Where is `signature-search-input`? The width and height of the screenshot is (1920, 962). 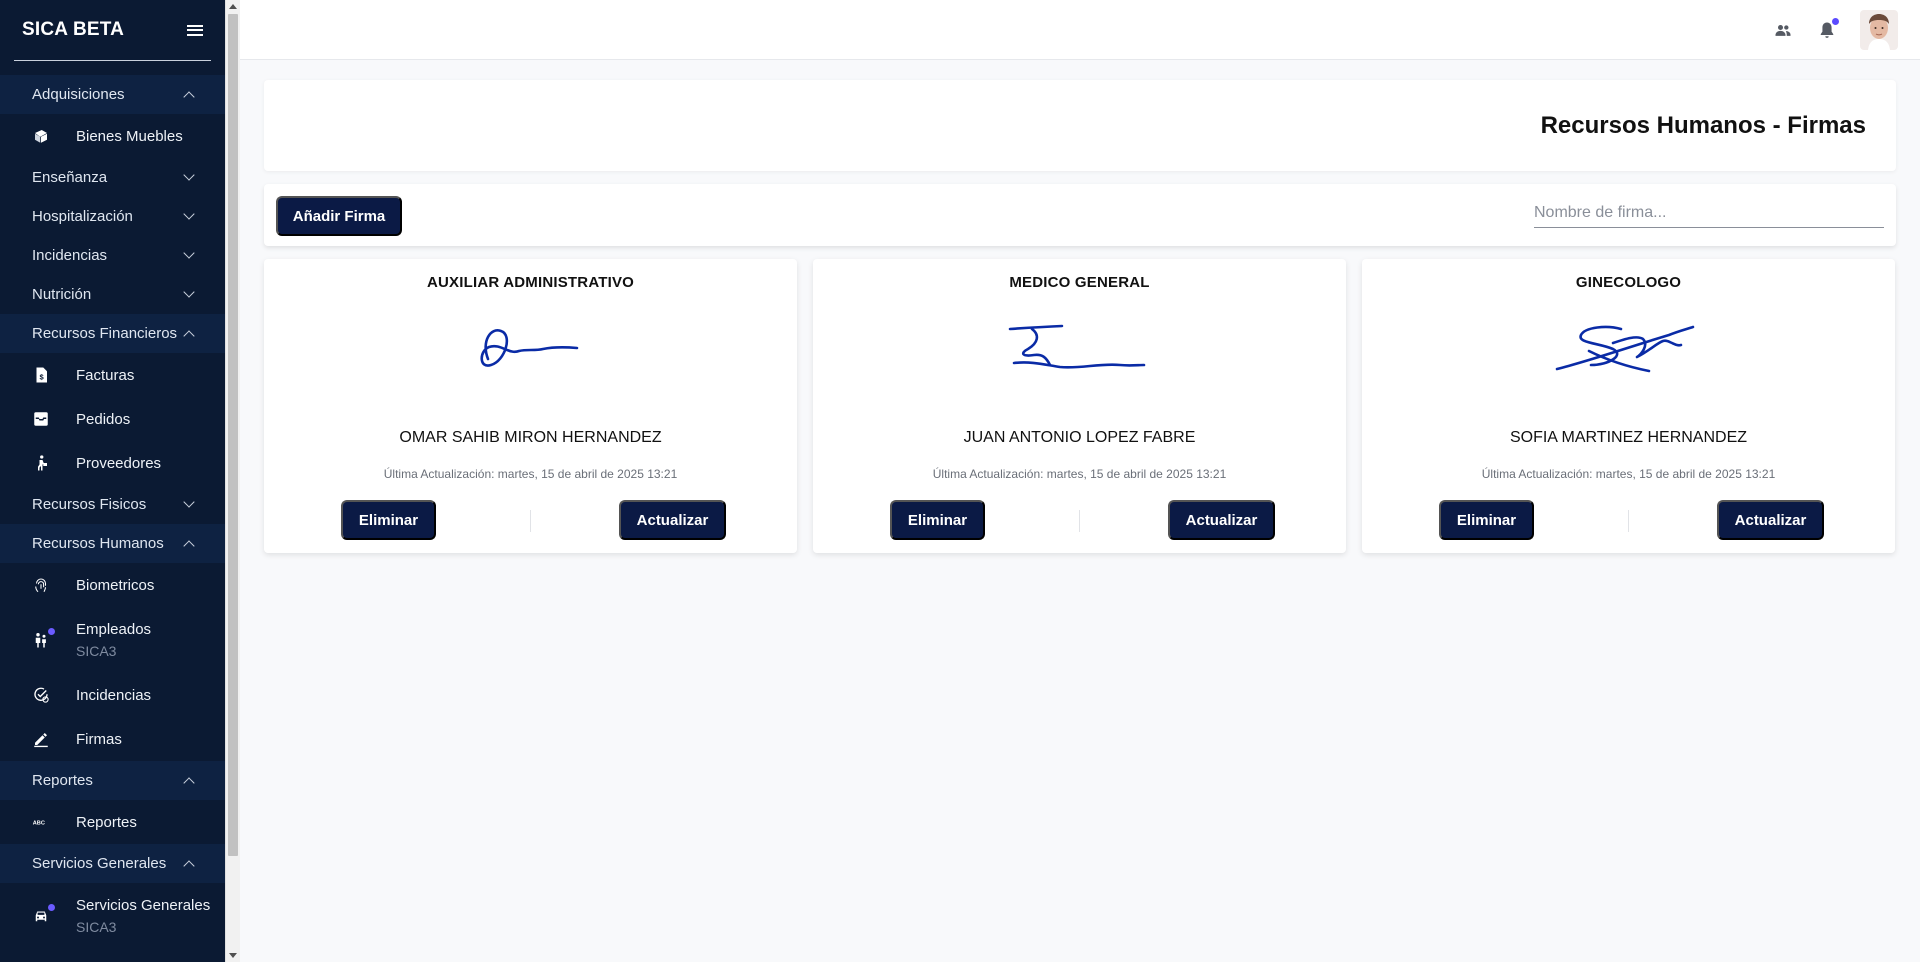 signature-search-input is located at coordinates (1709, 213).